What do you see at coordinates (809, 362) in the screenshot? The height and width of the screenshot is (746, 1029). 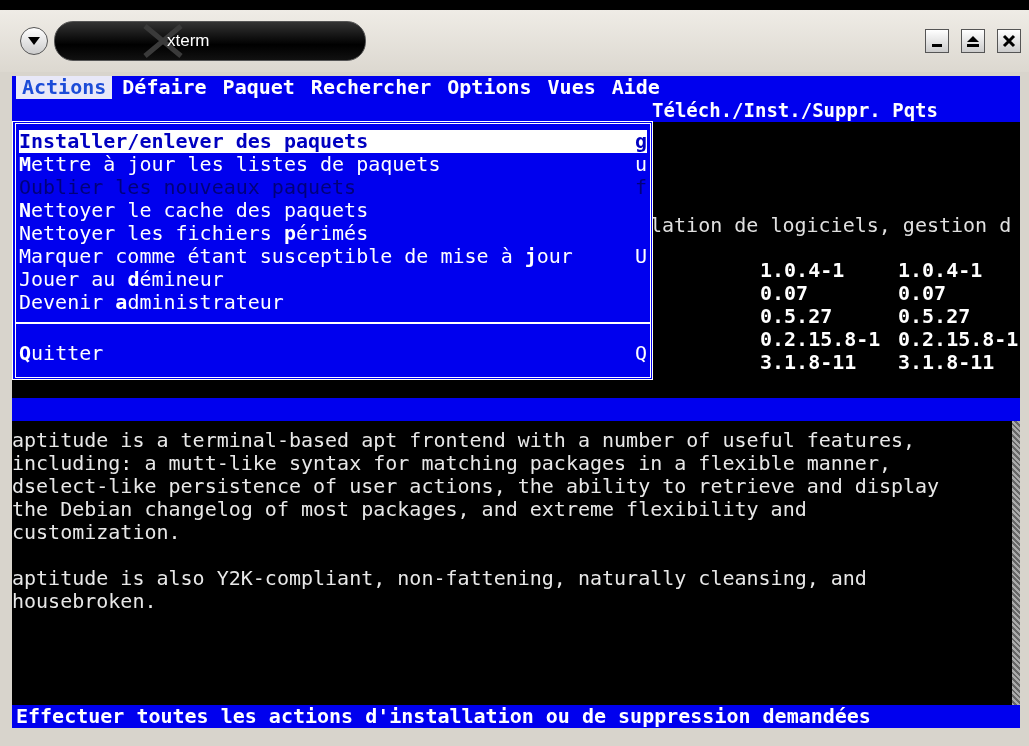 I see `version-cell-text: 3.1.8-11` at bounding box center [809, 362].